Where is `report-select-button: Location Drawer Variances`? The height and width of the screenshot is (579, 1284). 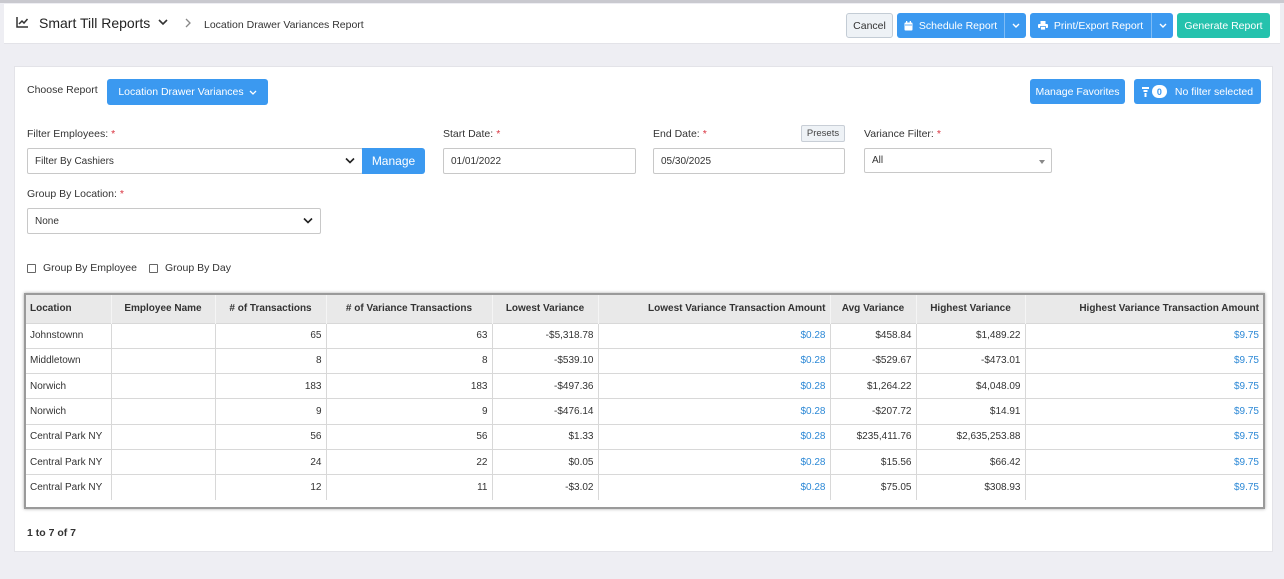 report-select-button: Location Drawer Variances is located at coordinates (187, 92).